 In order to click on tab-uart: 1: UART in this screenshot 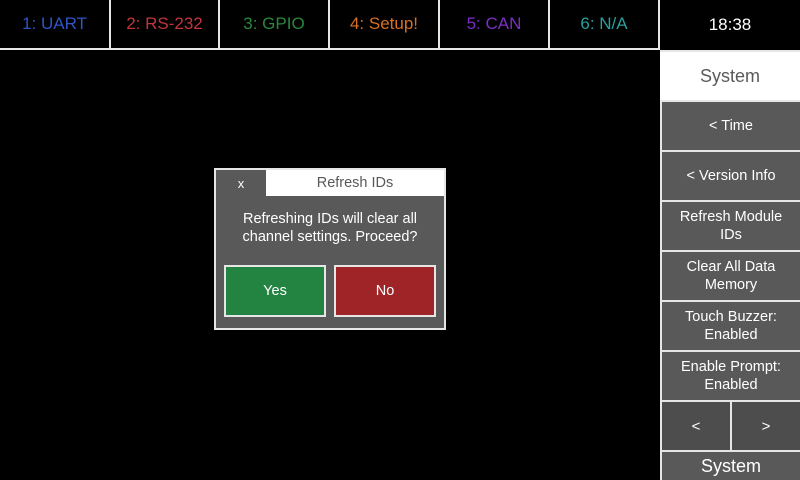, I will do `click(55, 25)`.